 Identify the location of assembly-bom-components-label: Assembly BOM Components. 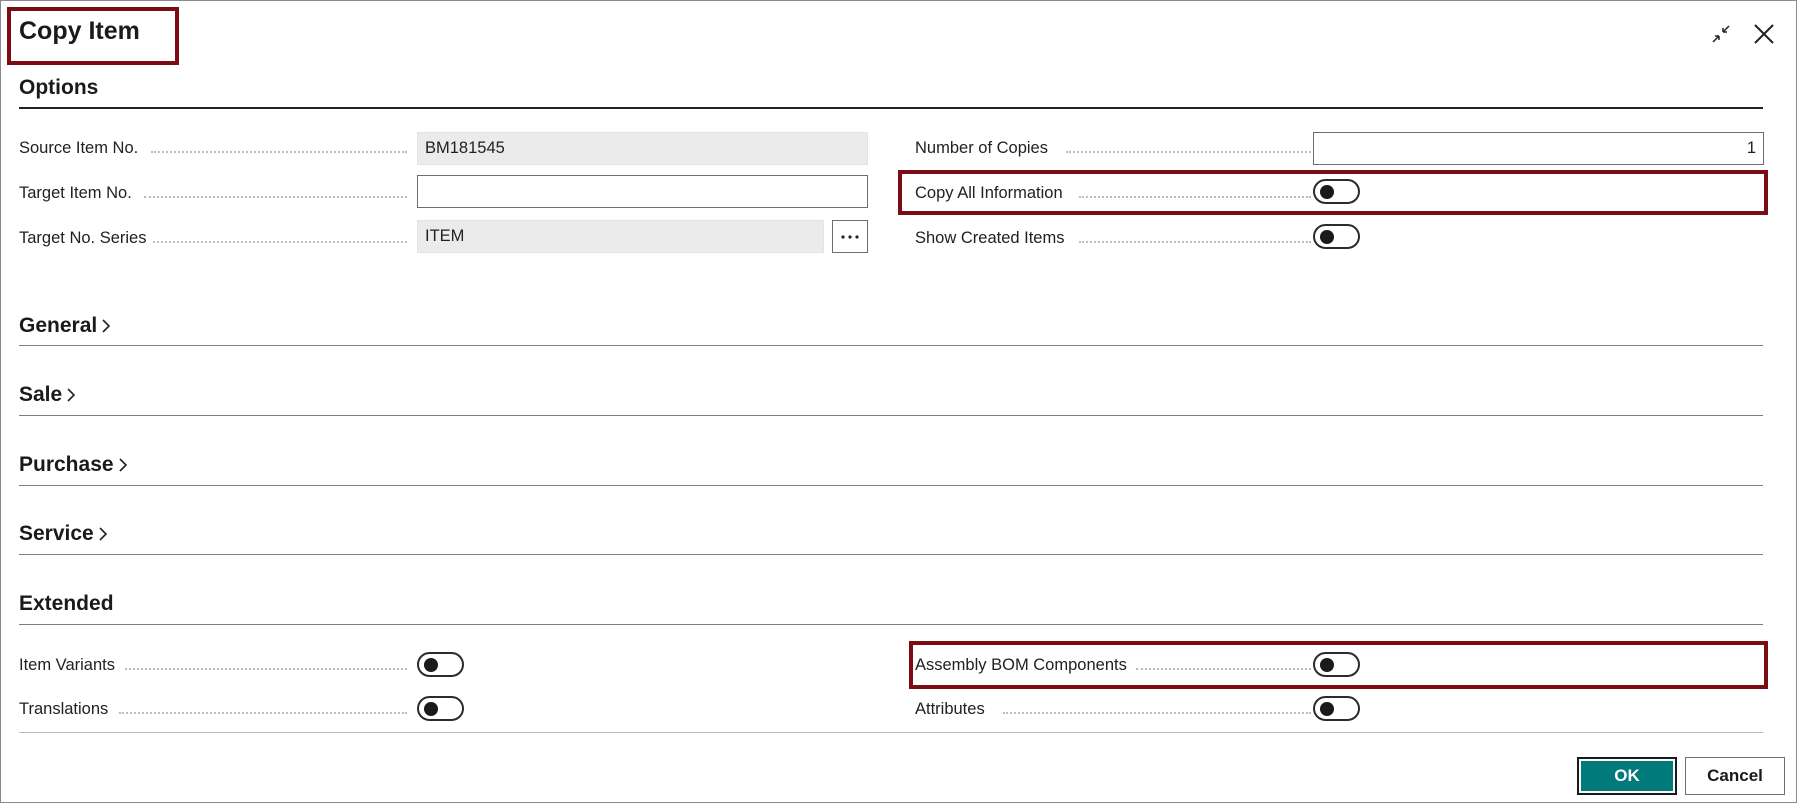
(1021, 665).